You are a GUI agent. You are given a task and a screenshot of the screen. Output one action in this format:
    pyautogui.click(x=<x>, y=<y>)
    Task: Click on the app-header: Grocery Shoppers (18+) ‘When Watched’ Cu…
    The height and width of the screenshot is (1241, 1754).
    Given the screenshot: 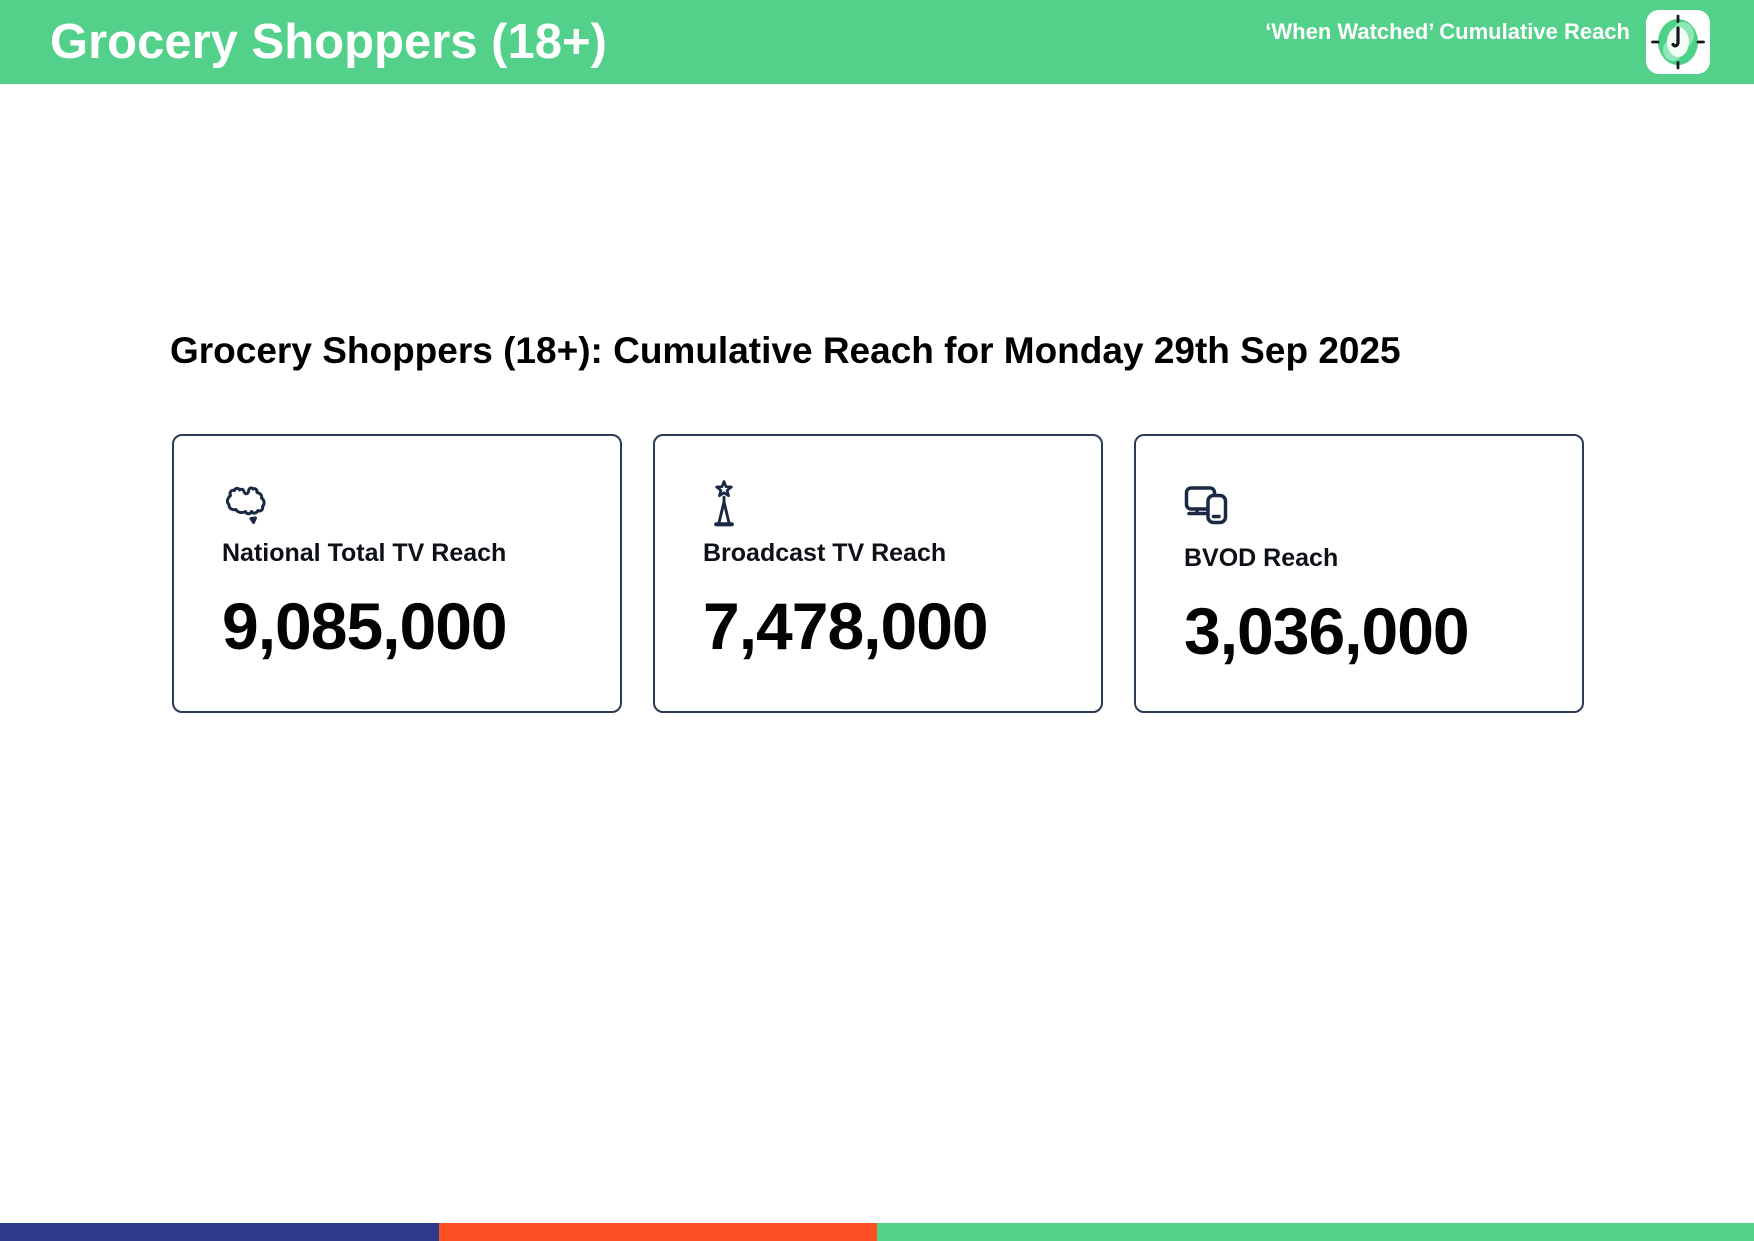 What is the action you would take?
    pyautogui.click(x=877, y=42)
    